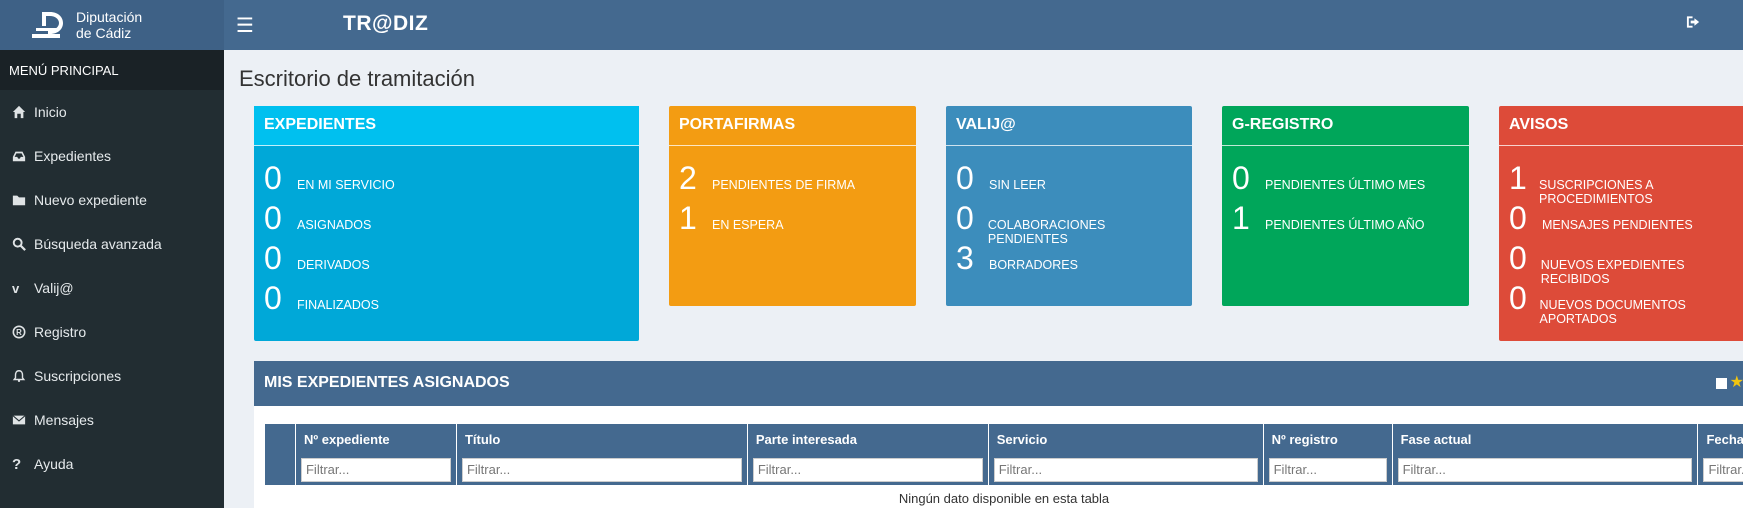 This screenshot has height=508, width=1743. What do you see at coordinates (1617, 225) in the screenshot?
I see `stat-label: MENSAJES PENDIENTES` at bounding box center [1617, 225].